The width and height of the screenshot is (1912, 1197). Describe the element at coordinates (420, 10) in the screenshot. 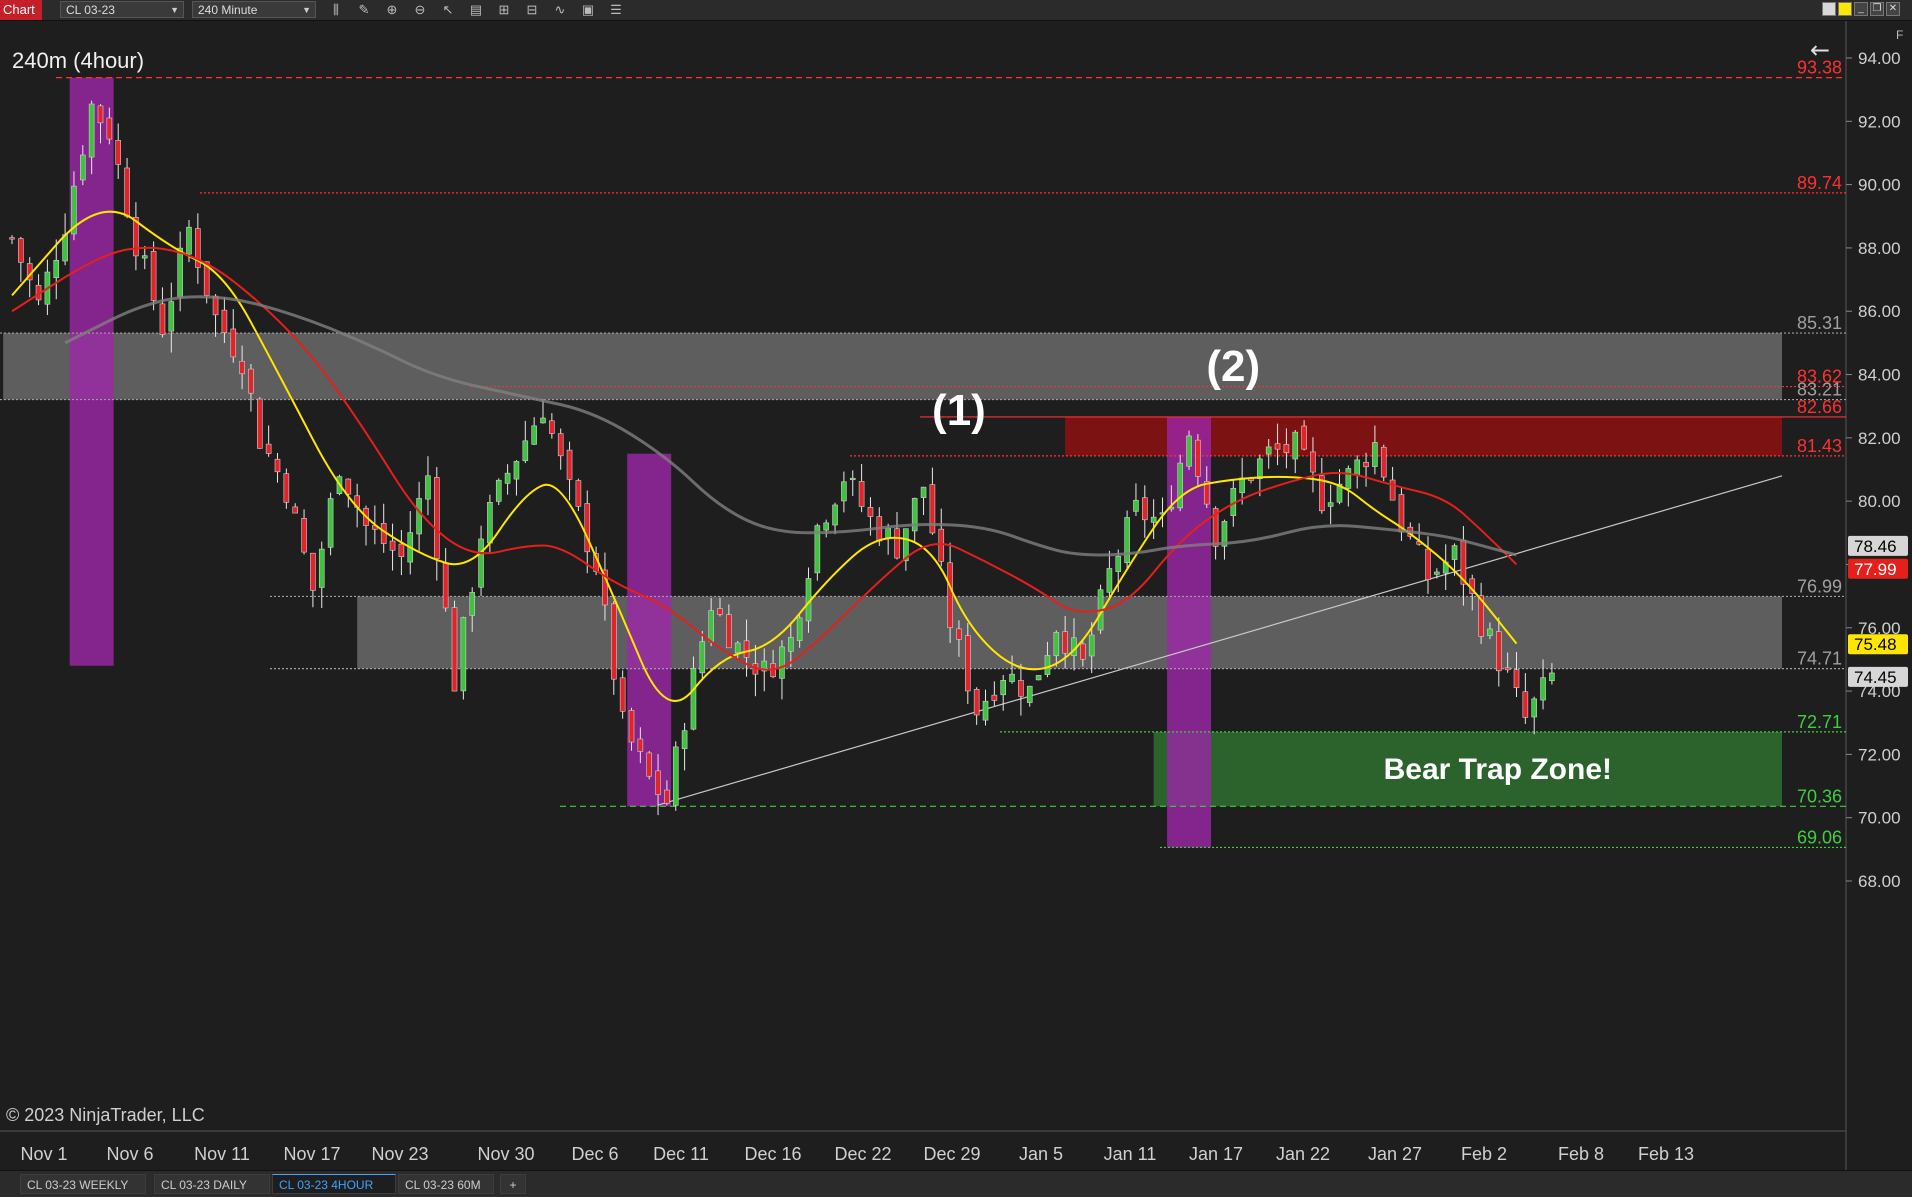

I see `zoom-out-icon: ⊖` at that location.